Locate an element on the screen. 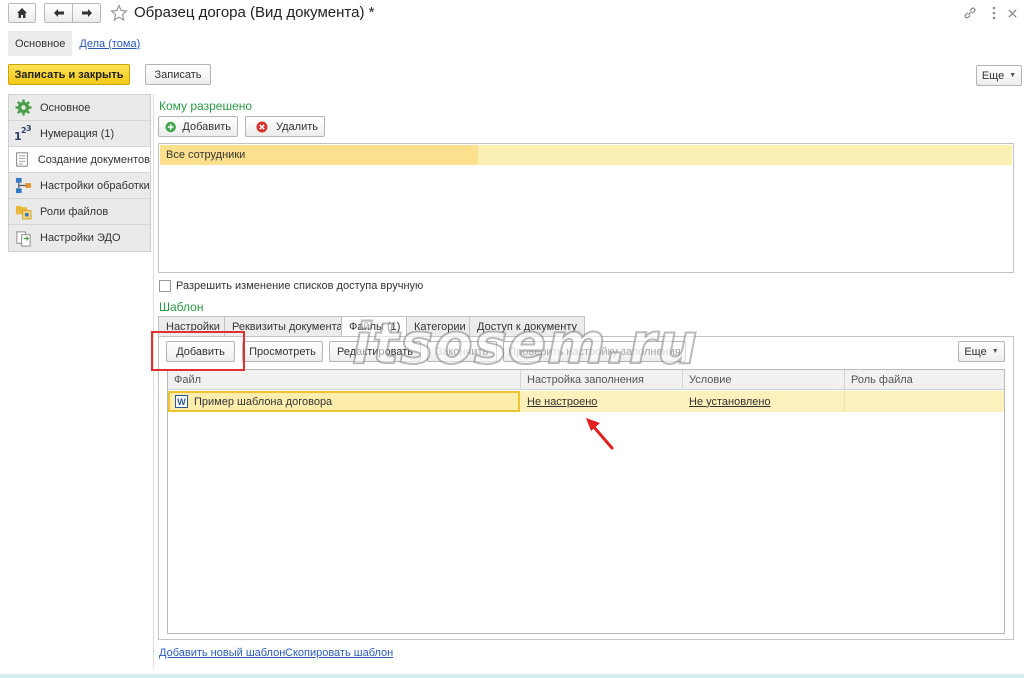  document-icon is located at coordinates (22, 160).